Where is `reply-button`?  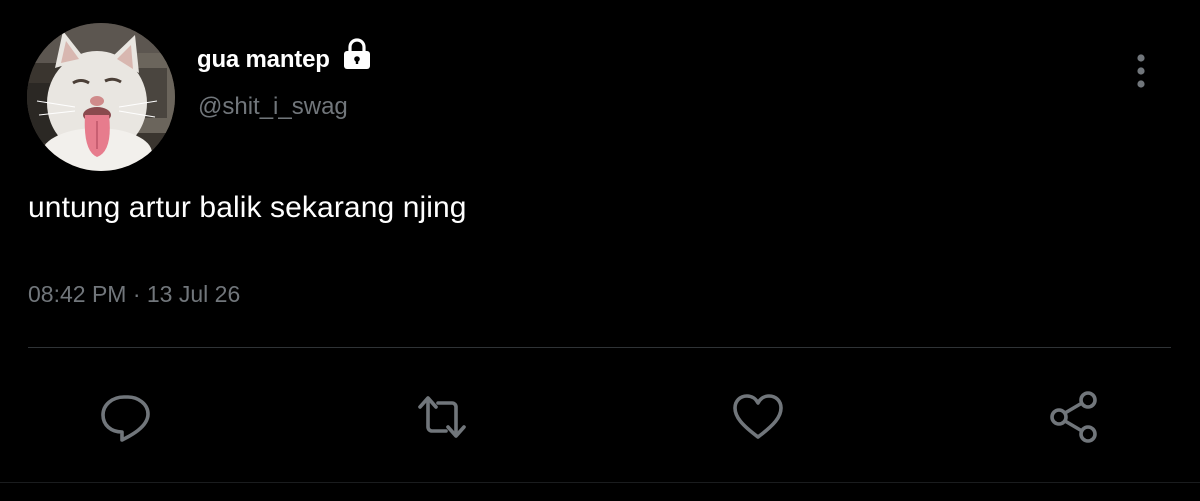 reply-button is located at coordinates (126, 417).